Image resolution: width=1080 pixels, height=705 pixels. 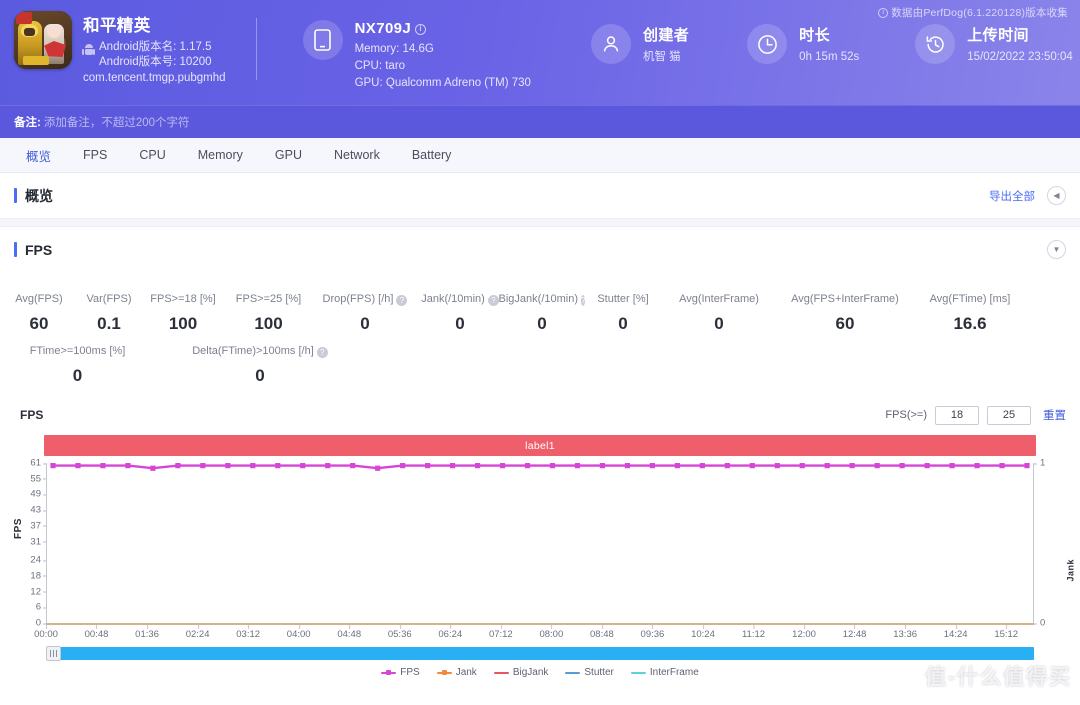 What do you see at coordinates (661, 57) in the screenshot?
I see `creator-name: 机智 猫` at bounding box center [661, 57].